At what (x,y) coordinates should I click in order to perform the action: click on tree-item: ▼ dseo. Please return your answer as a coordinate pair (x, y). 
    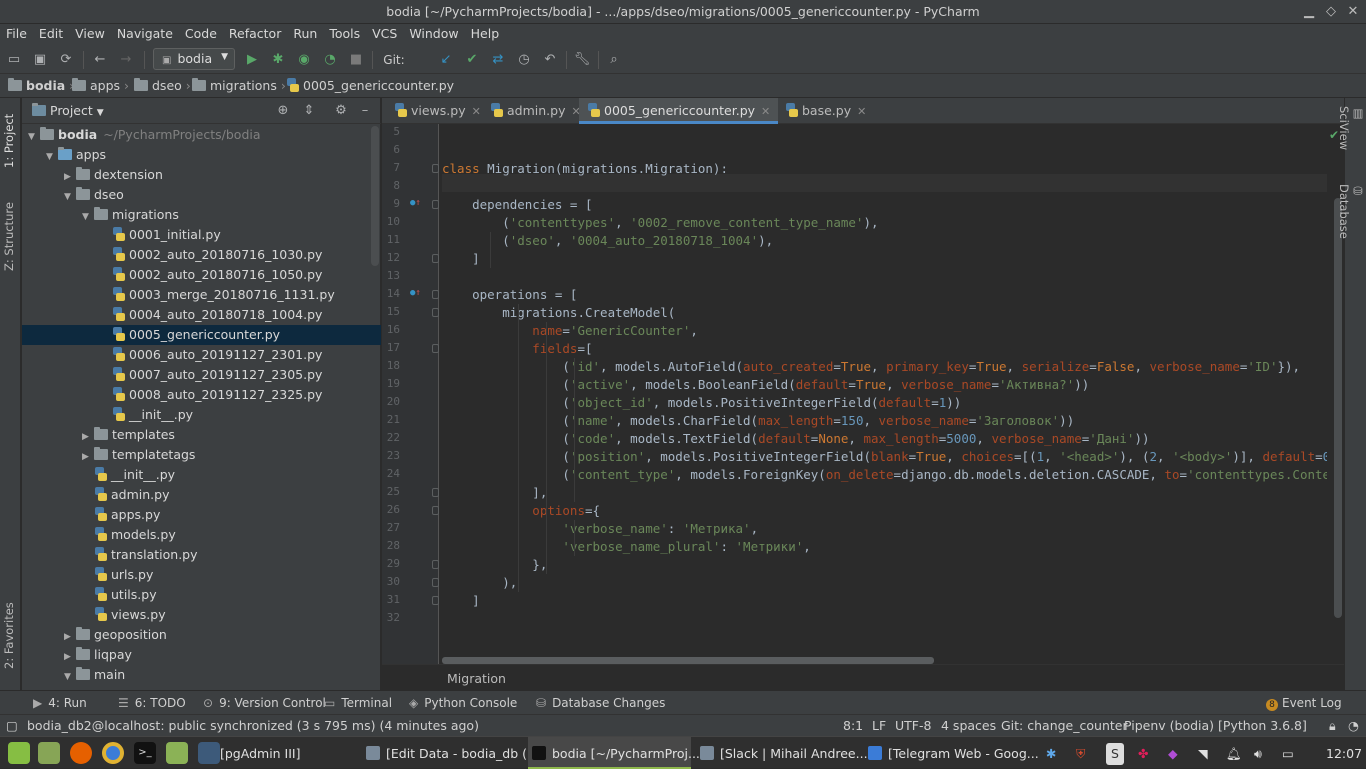
    Looking at the image, I should click on (201, 195).